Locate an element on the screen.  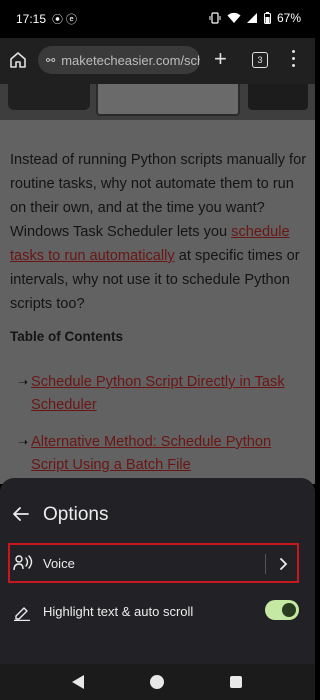
system-icons: 67% is located at coordinates (255, 18).